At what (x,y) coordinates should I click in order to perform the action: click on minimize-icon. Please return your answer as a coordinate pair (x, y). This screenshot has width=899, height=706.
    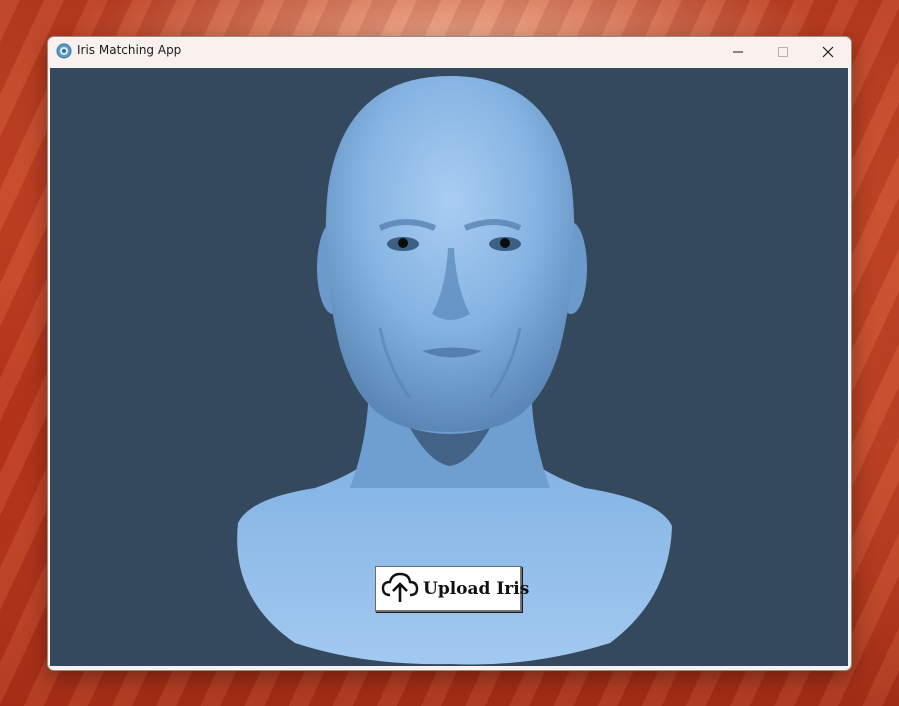
    Looking at the image, I should click on (738, 52).